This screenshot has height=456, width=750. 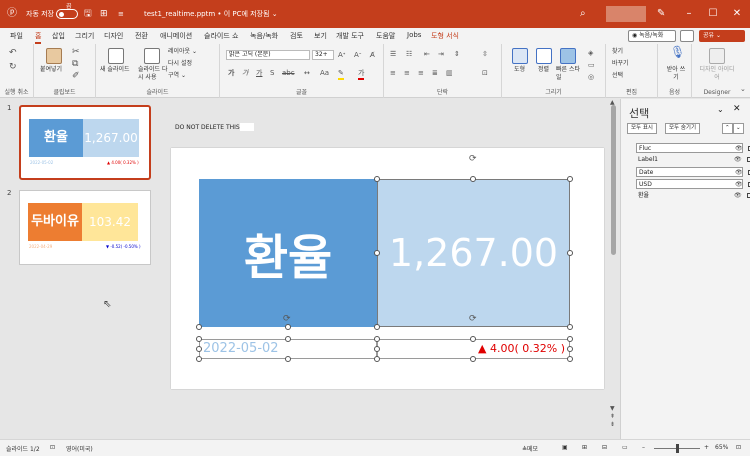 What do you see at coordinates (693, 160) in the screenshot?
I see `selection-item-label1: Label1 👁` at bounding box center [693, 160].